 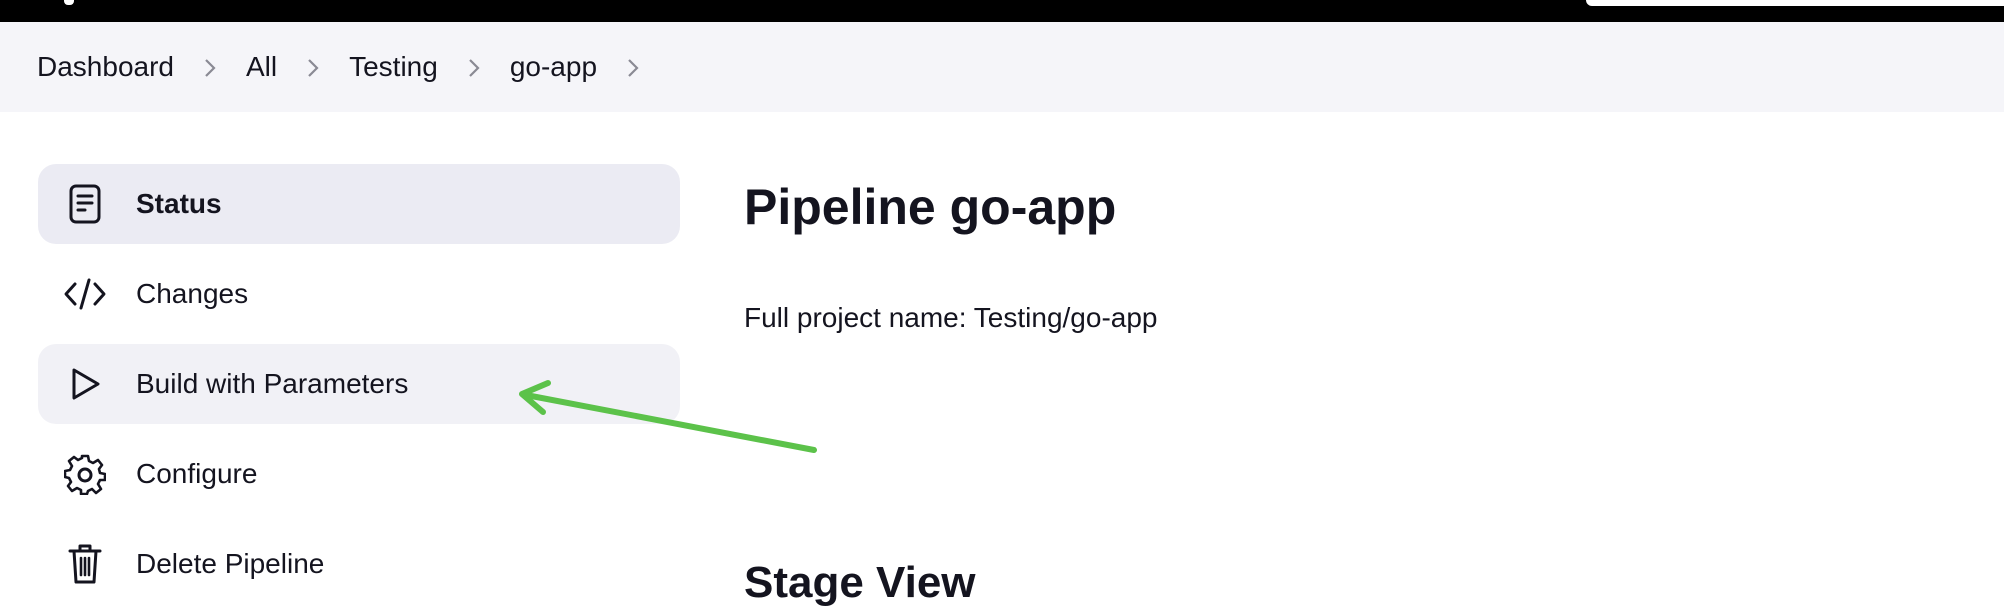 I want to click on sidebar-item-build-with-parameters: Build with Parameters, so click(x=359, y=384).